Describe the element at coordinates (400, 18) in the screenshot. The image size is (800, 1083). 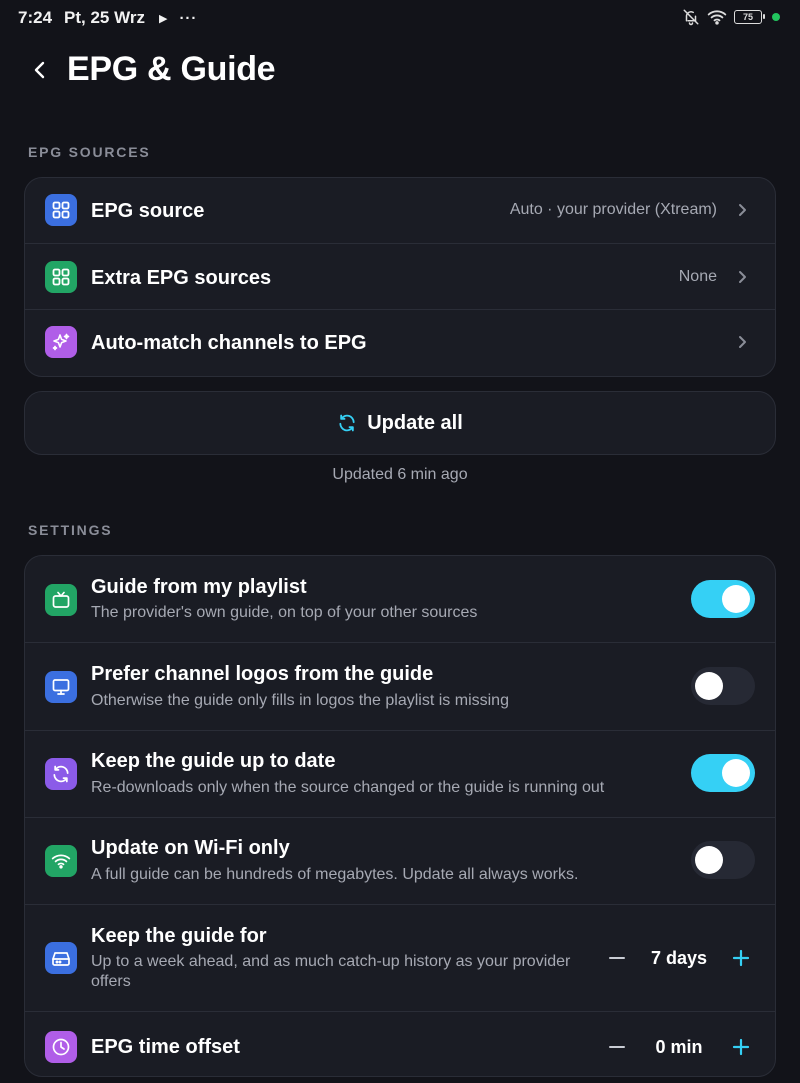
I see `status-bar: 7:24 Pt, 25 Wrz ▶ ··· 75` at that location.